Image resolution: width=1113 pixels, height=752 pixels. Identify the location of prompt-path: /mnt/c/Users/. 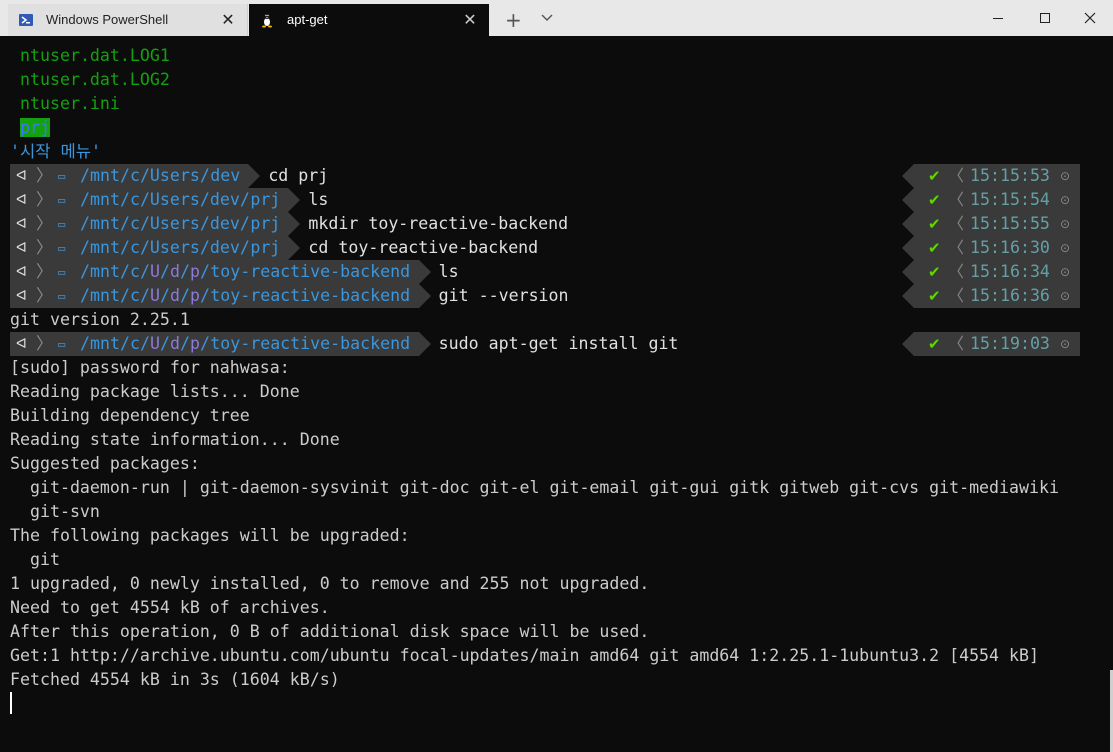
(145, 175).